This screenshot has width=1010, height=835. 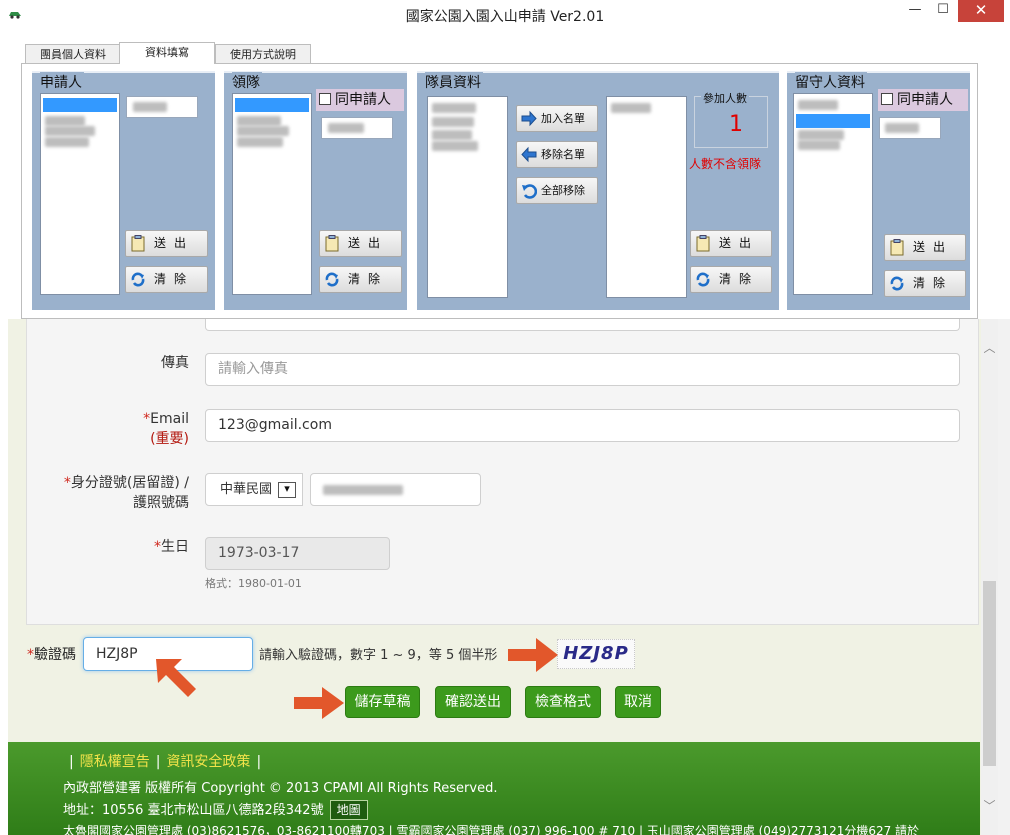 I want to click on captcha-label: *驗證碼, so click(x=51, y=655).